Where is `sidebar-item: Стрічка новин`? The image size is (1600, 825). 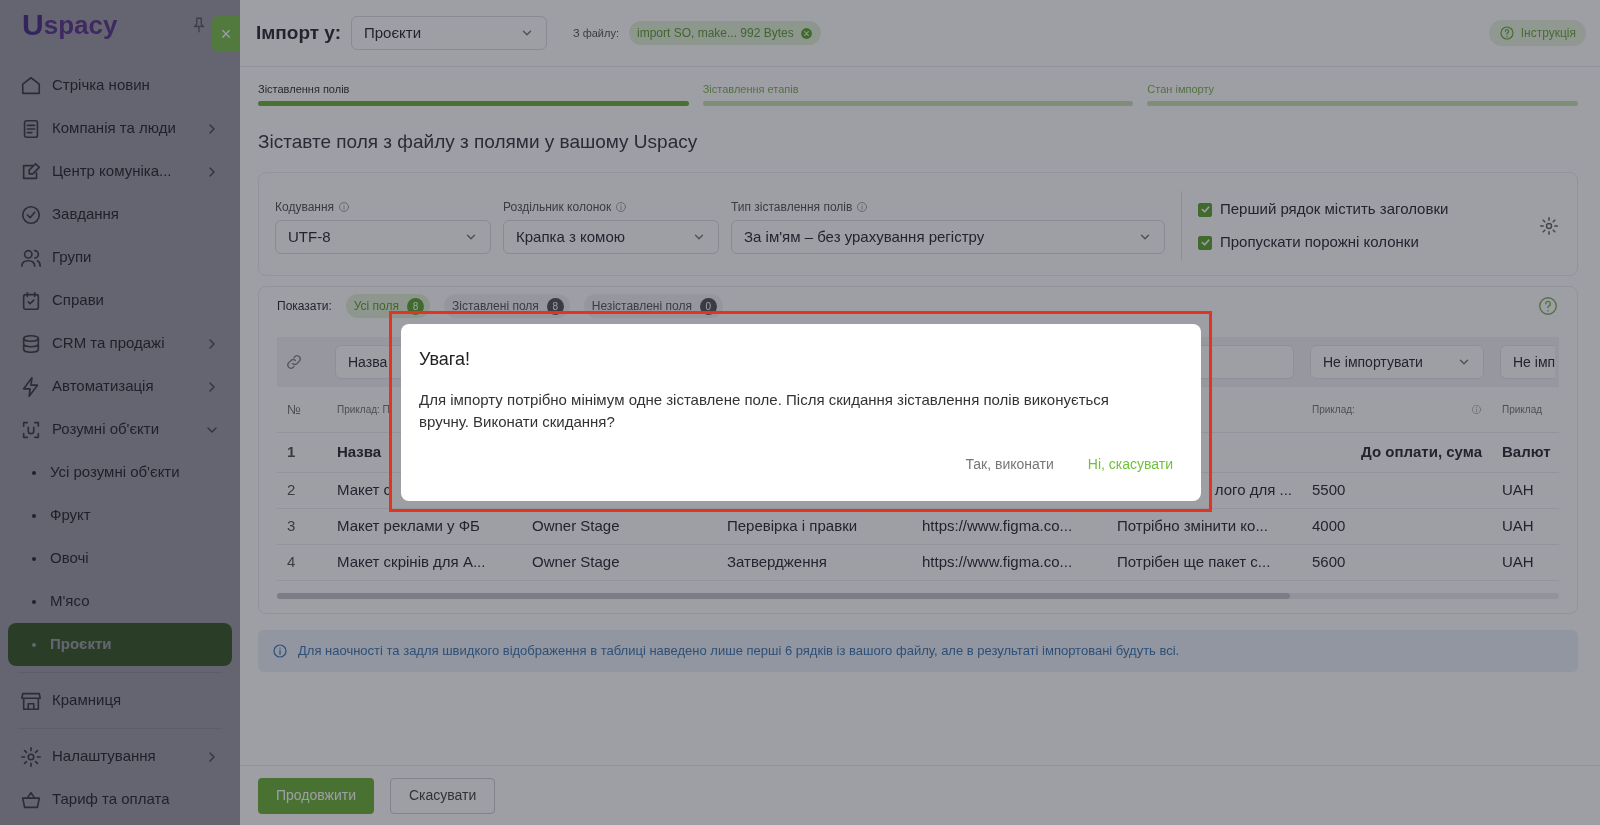 sidebar-item: Стрічка новин is located at coordinates (120, 85).